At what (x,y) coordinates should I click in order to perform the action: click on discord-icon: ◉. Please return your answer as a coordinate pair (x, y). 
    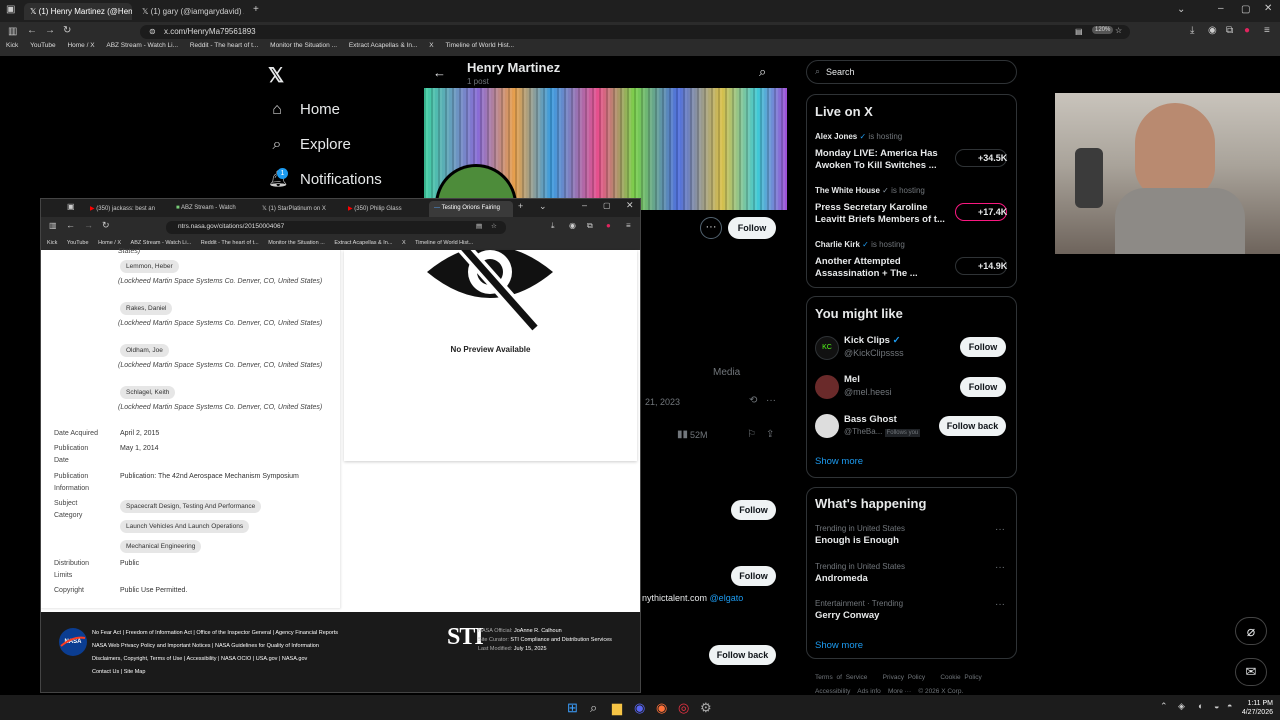
    Looking at the image, I should click on (639, 707).